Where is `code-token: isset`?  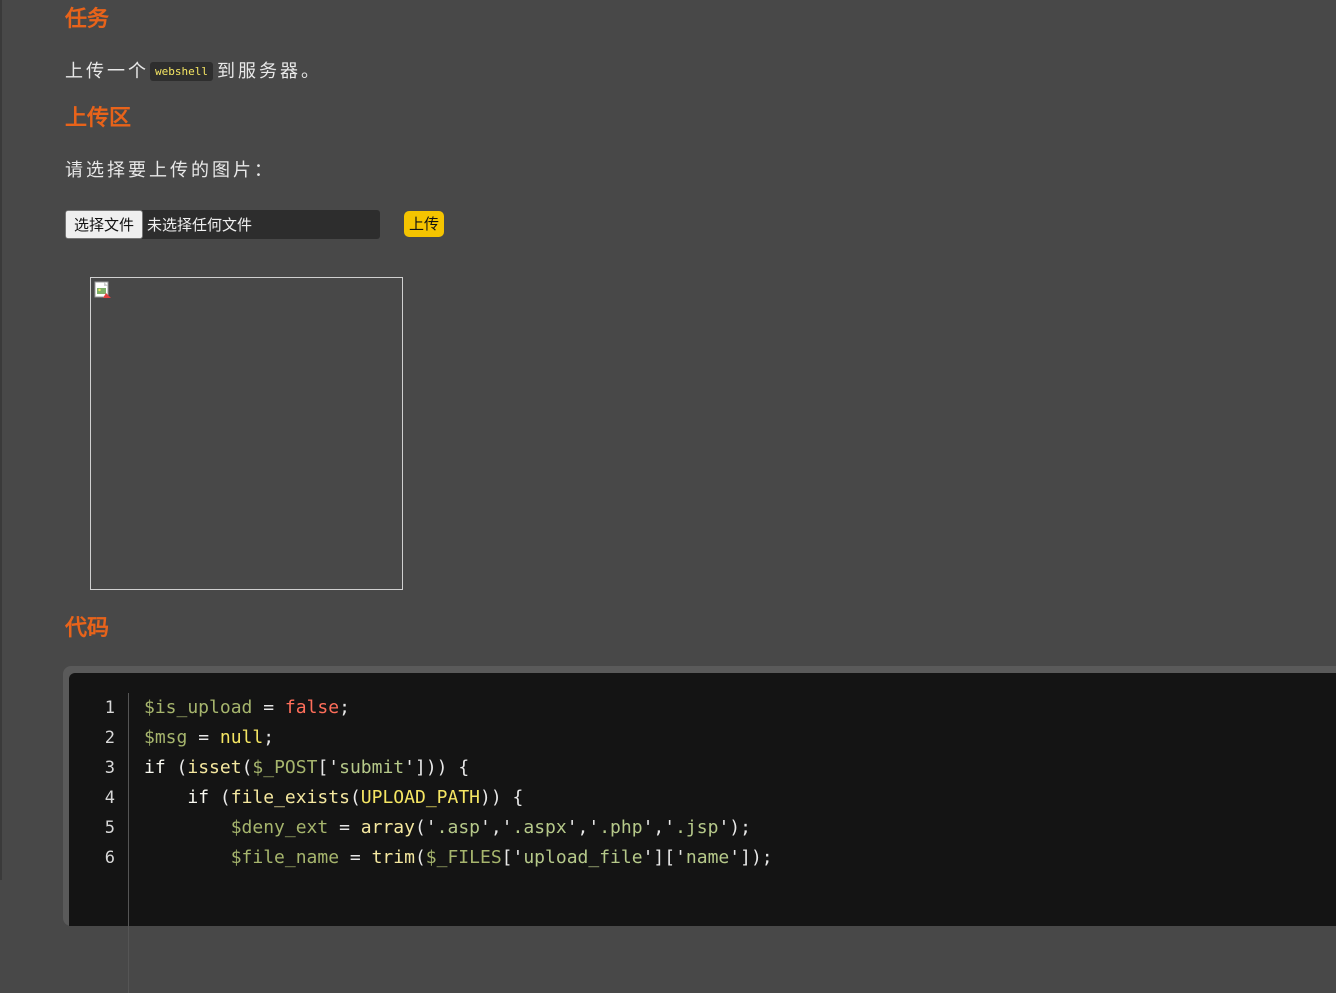 code-token: isset is located at coordinates (214, 767).